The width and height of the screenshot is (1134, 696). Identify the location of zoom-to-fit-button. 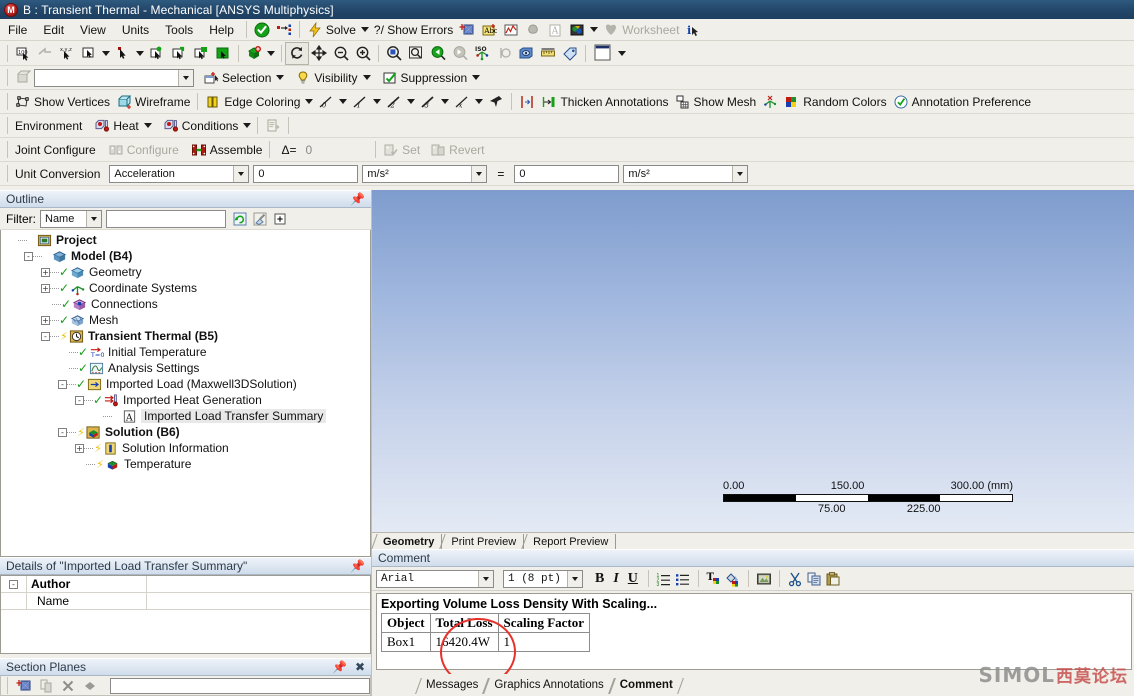
(394, 53).